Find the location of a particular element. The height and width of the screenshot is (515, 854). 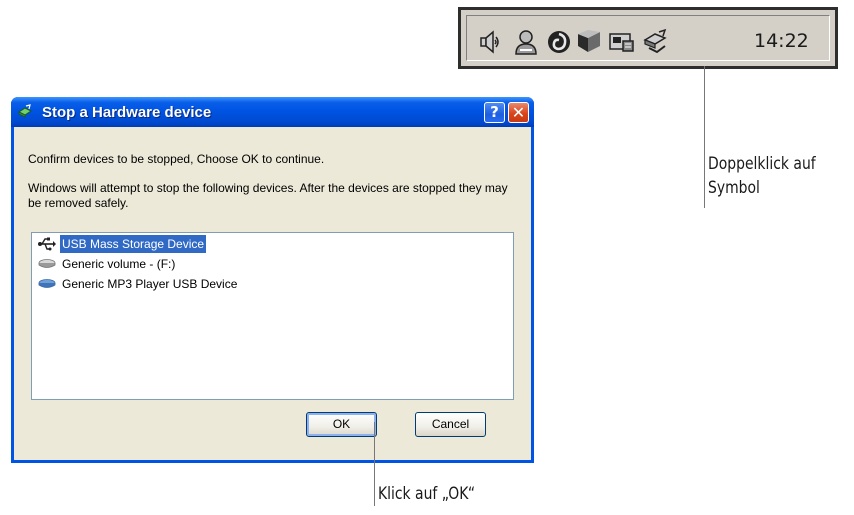

tray-inner-panel: 14:22 is located at coordinates (648, 38).